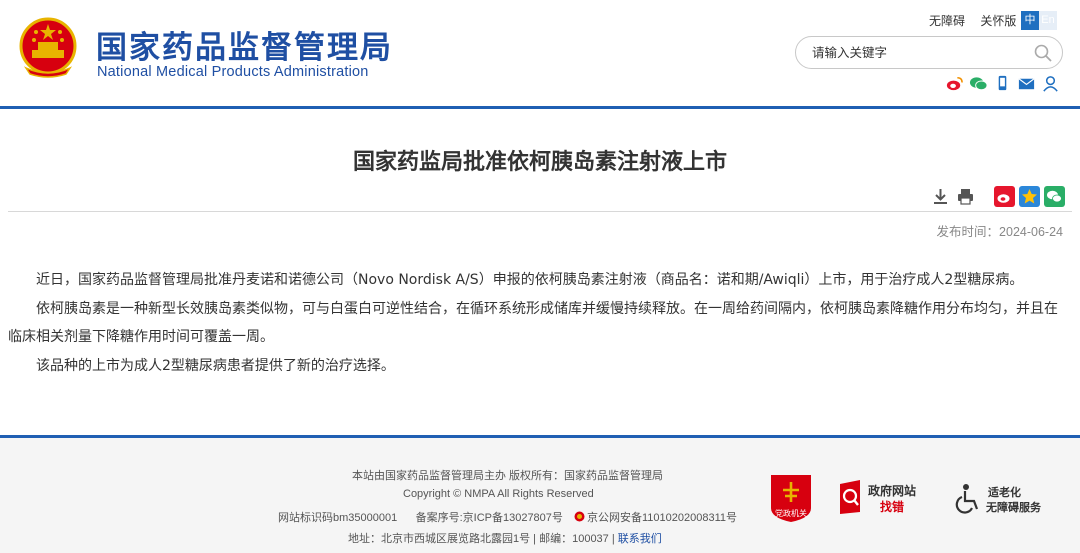 Image resolution: width=1080 pixels, height=553 pixels. Describe the element at coordinates (998, 21) in the screenshot. I see `care-mode-link: 关怀版` at that location.